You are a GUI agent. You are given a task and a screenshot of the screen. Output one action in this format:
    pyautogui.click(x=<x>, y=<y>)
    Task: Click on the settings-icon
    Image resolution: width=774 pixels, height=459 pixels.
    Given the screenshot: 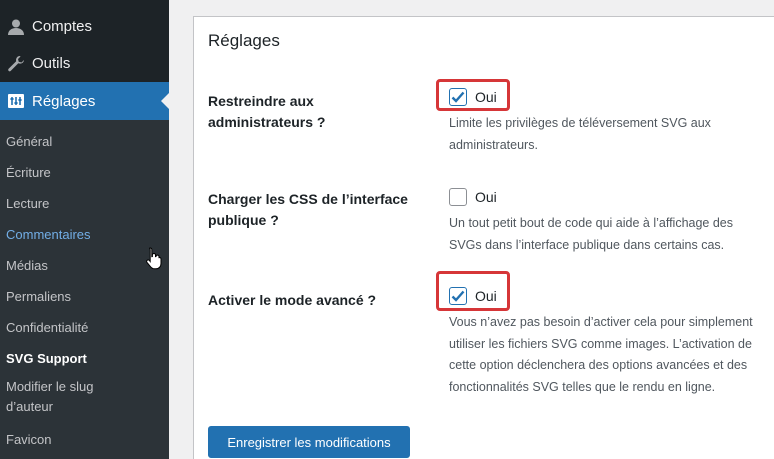 What is the action you would take?
    pyautogui.click(x=16, y=101)
    